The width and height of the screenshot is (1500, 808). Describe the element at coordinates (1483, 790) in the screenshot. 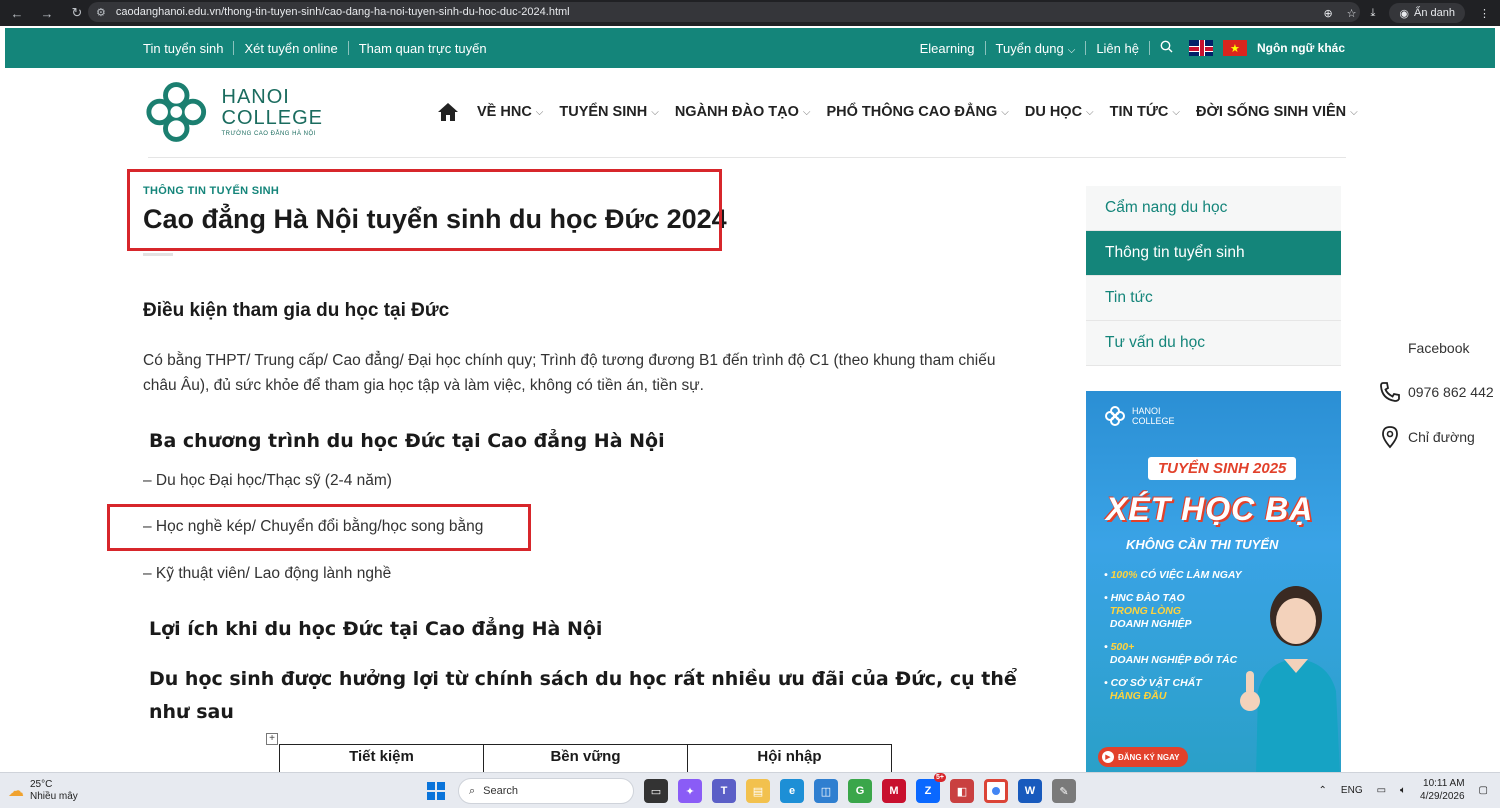

I see `notification-icon: ▢` at that location.